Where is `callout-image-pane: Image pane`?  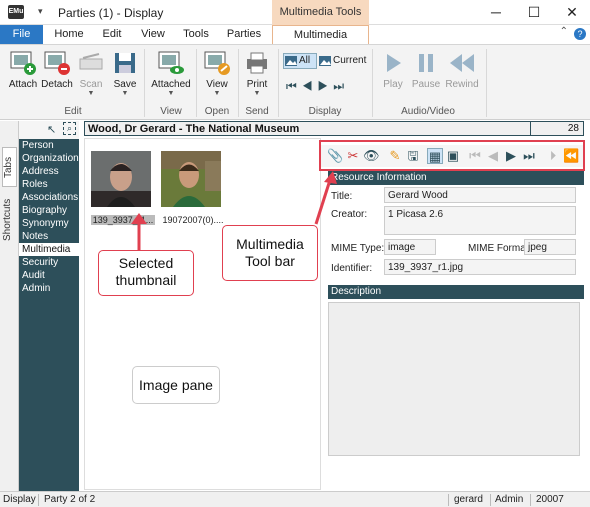 callout-image-pane: Image pane is located at coordinates (176, 385).